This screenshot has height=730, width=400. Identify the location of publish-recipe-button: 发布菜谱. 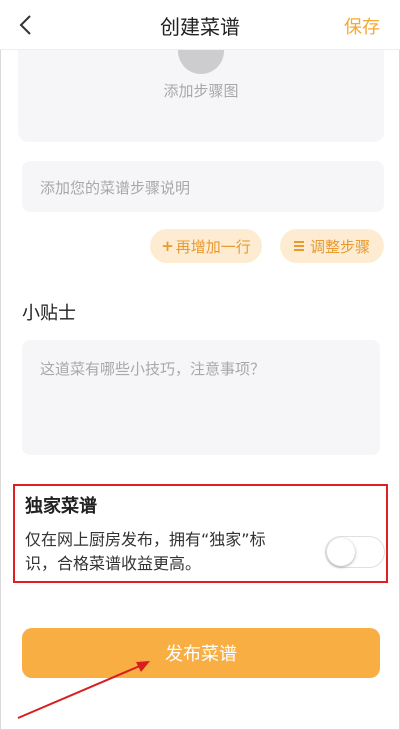
(201, 653).